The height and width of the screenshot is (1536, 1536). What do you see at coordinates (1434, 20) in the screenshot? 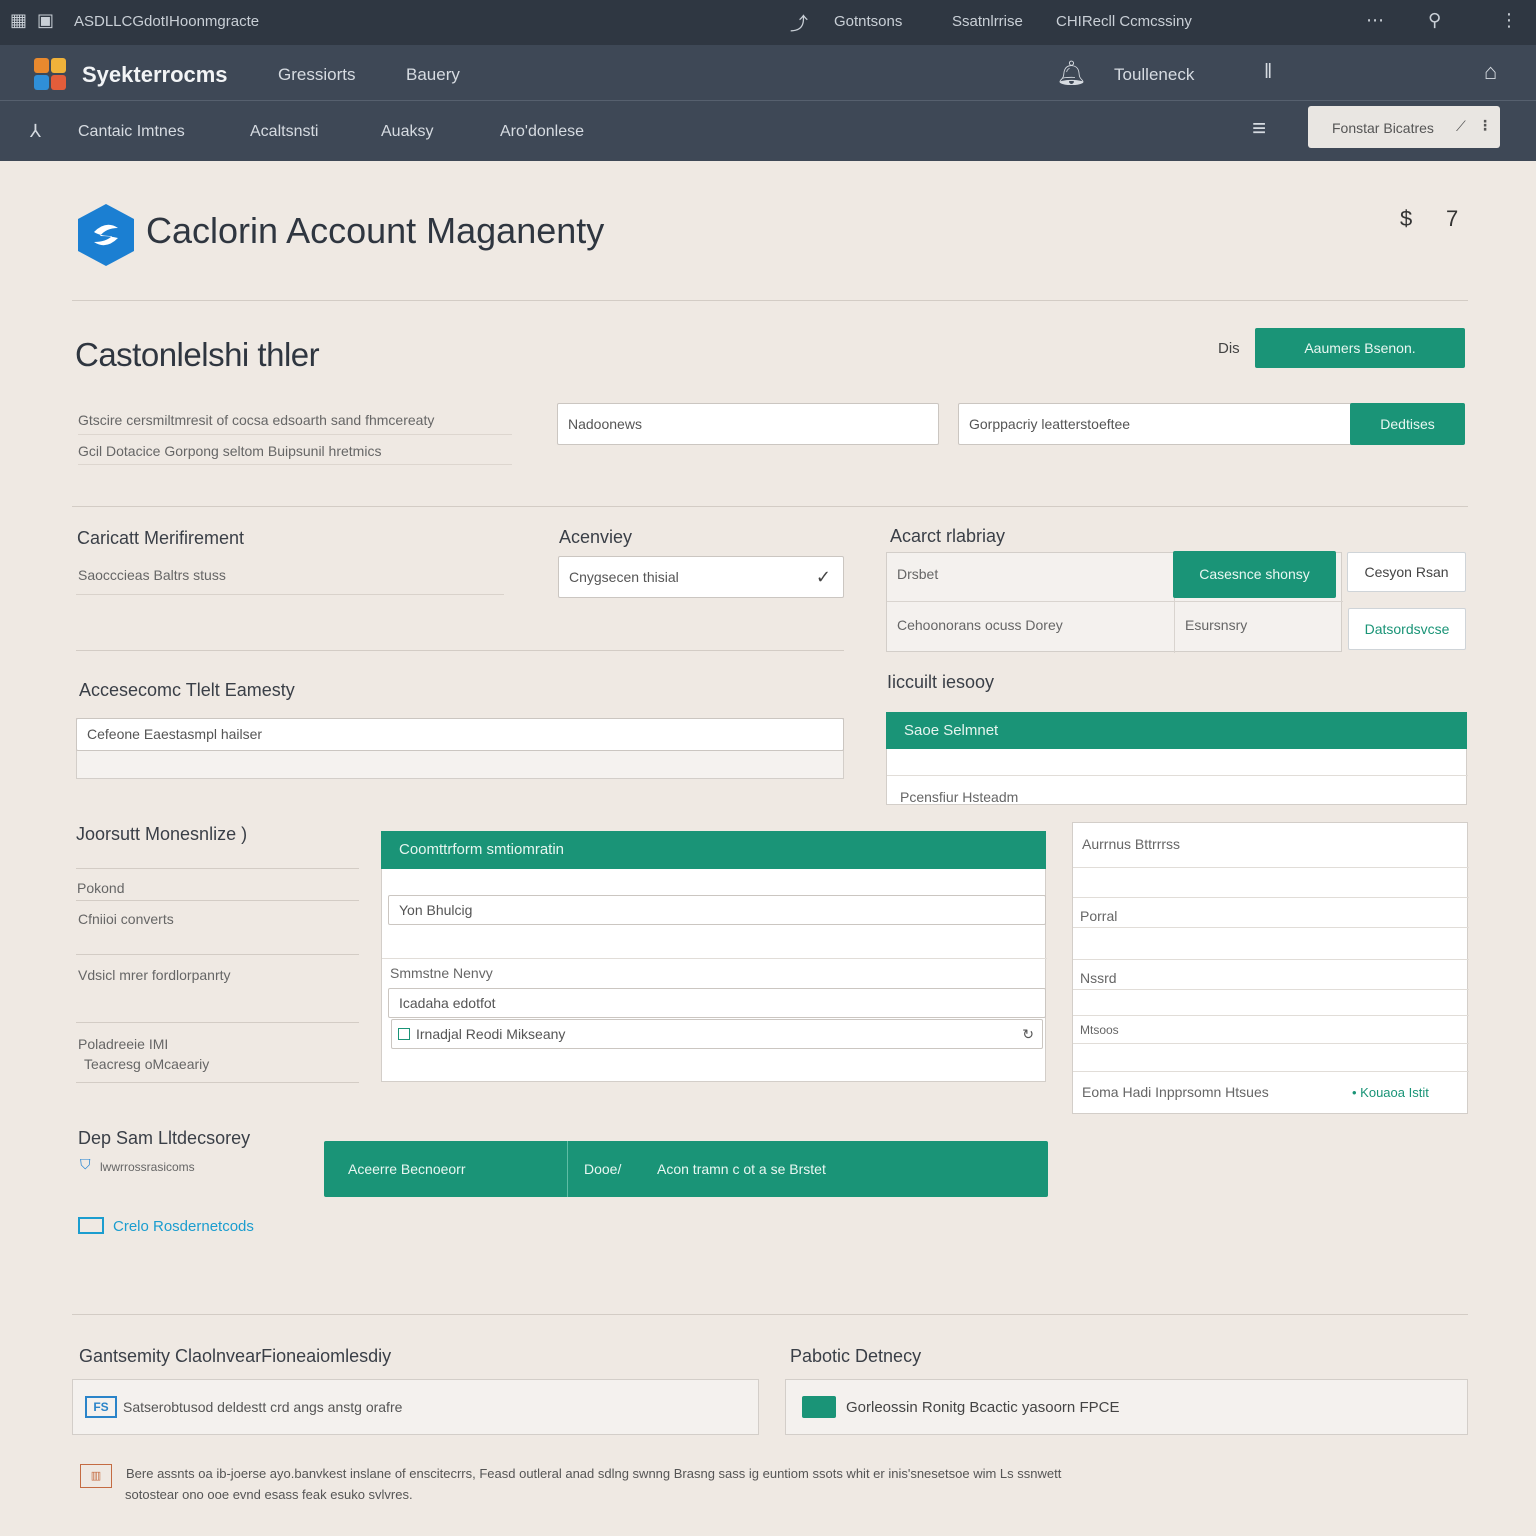
I see `search-icon: ⚲` at bounding box center [1434, 20].